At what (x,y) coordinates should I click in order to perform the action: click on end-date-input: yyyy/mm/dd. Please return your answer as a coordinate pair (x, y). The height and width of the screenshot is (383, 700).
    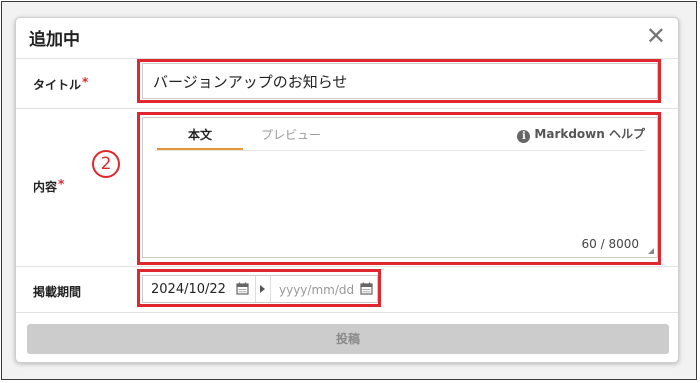
    Looking at the image, I should click on (324, 289).